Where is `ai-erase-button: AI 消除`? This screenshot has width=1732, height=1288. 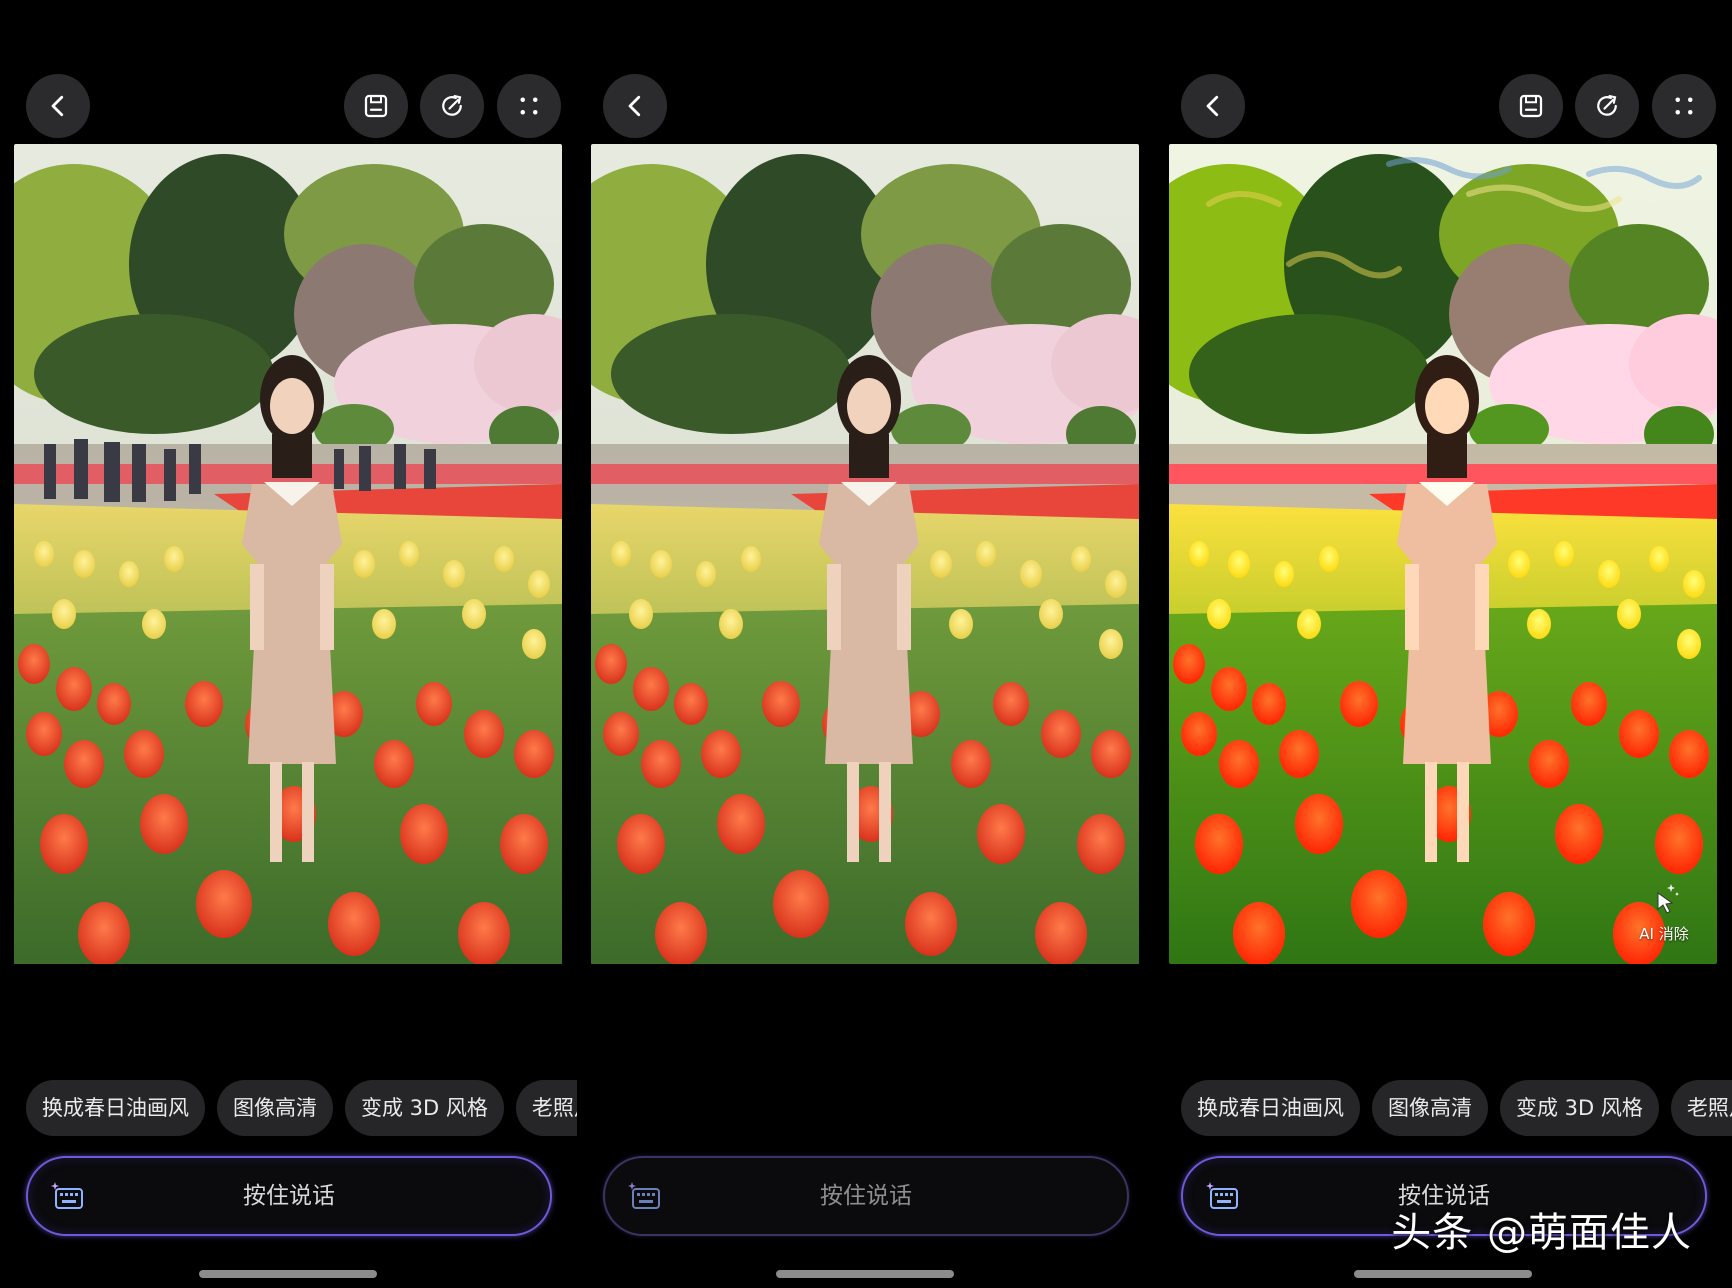
ai-erase-button: AI 消除 is located at coordinates (1664, 911).